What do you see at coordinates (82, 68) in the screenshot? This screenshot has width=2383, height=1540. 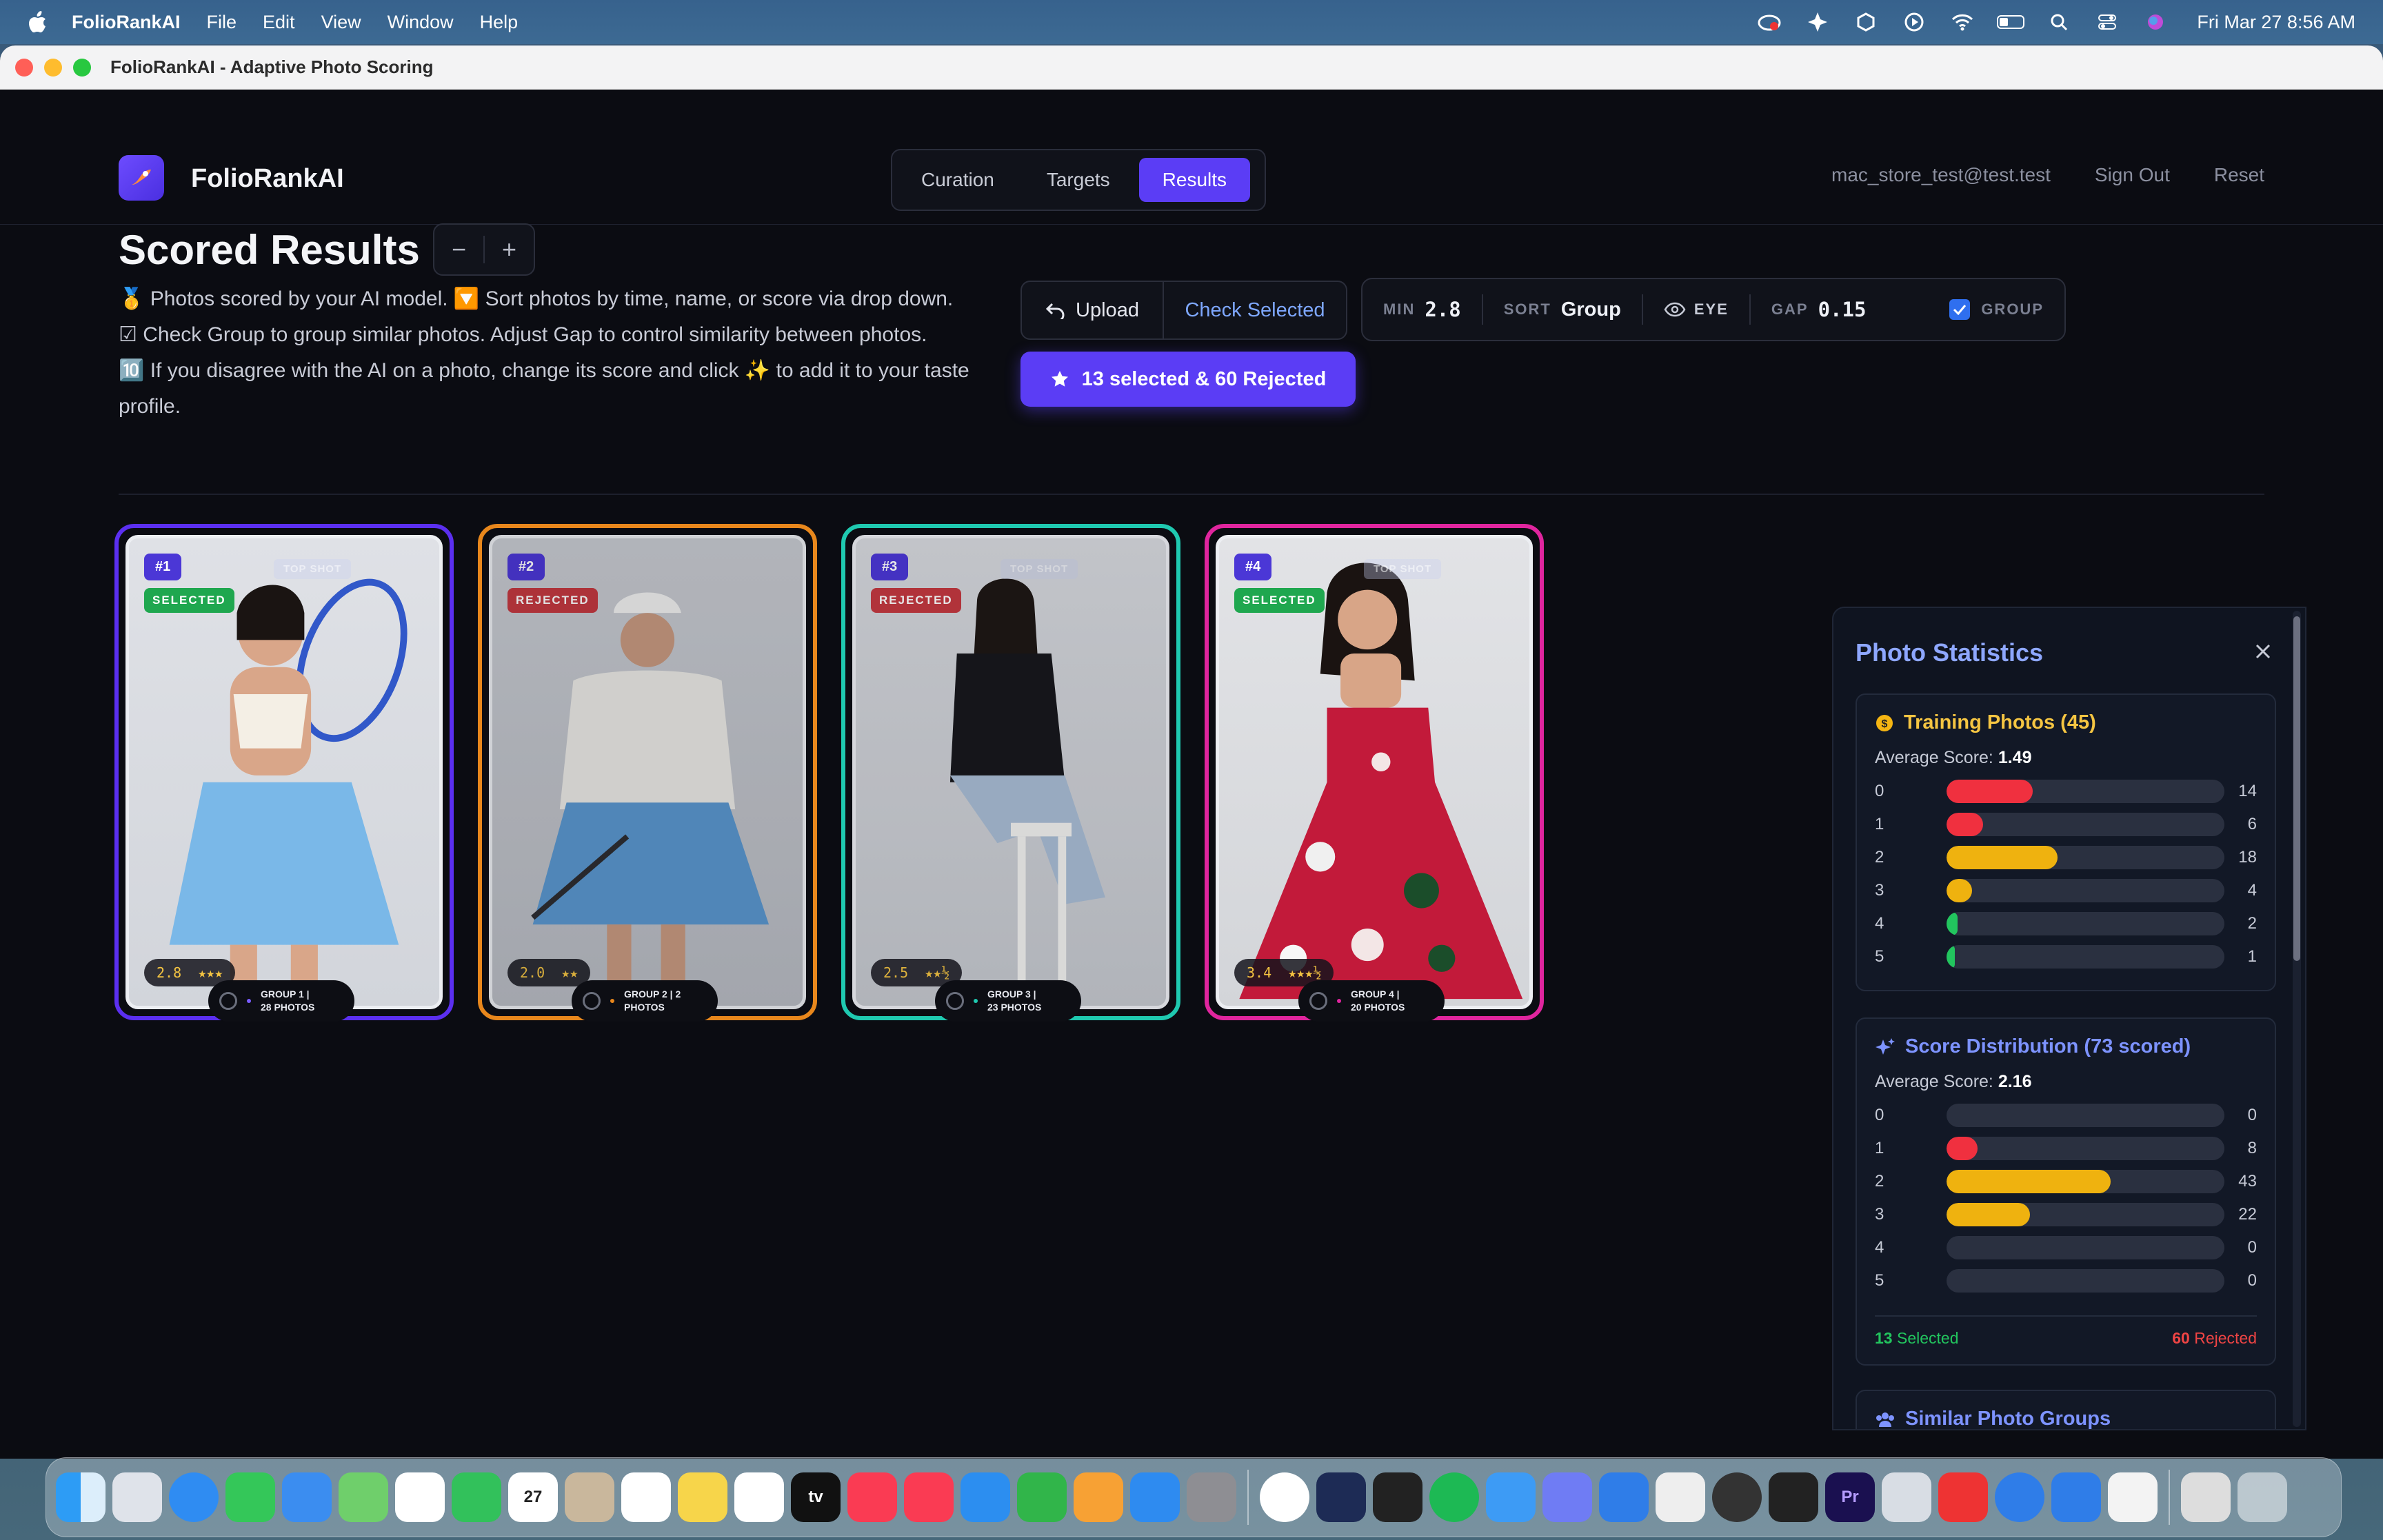 I see `maximize-window-button` at bounding box center [82, 68].